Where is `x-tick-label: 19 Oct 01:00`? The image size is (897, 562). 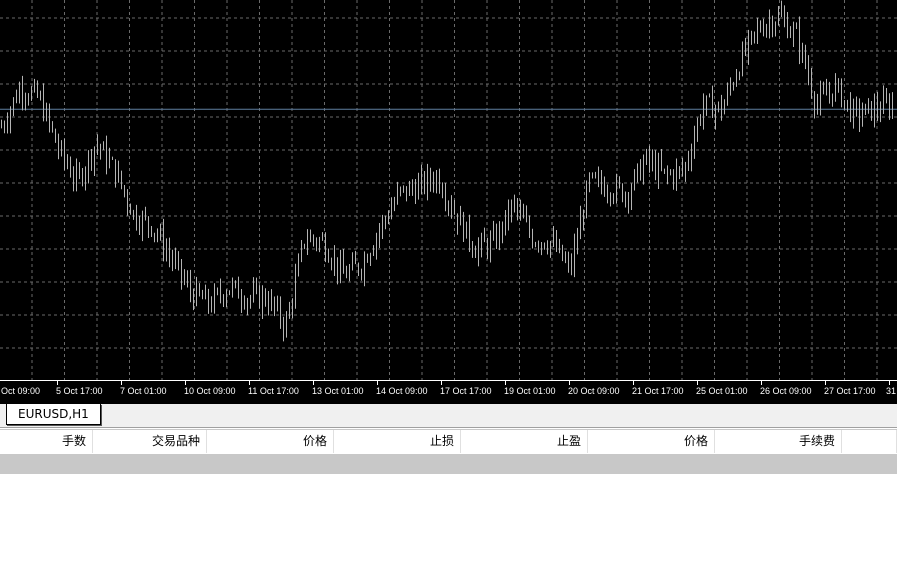
x-tick-label: 19 Oct 01:00 is located at coordinates (530, 391).